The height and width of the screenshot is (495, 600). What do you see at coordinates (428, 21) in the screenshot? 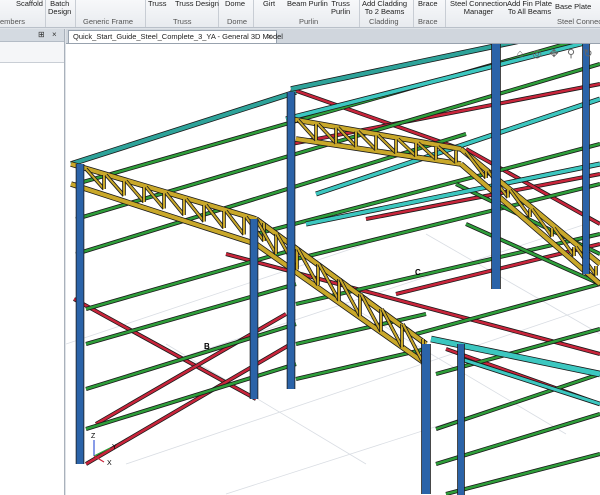
I see `ribbon-group-label: Brace` at bounding box center [428, 21].